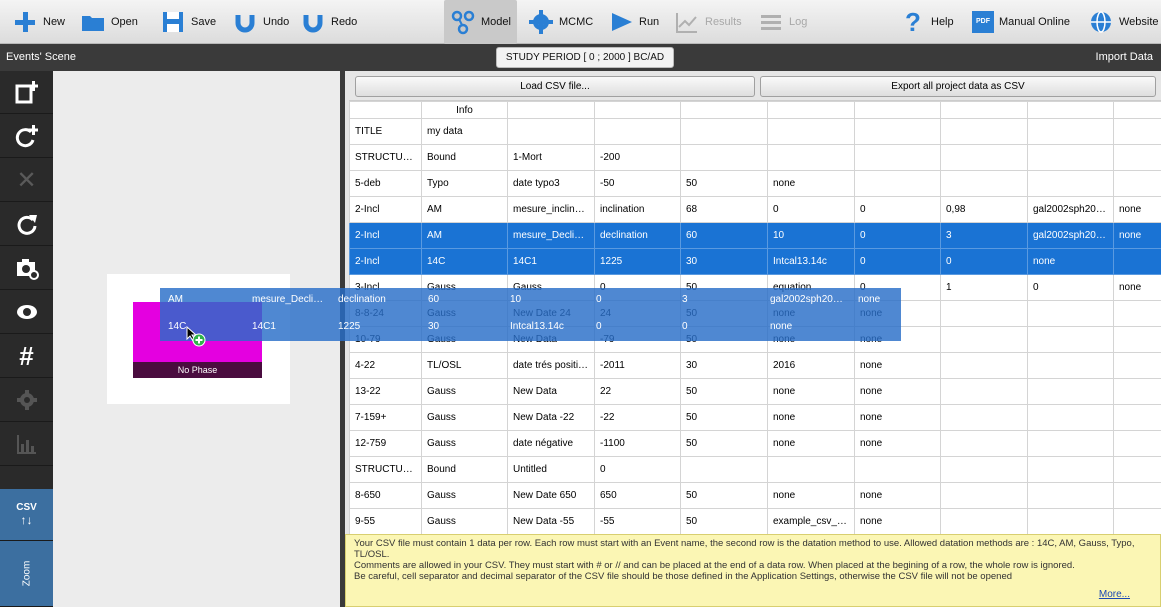  Describe the element at coordinates (551, 391) in the screenshot. I see `table-cell: New Data` at that location.